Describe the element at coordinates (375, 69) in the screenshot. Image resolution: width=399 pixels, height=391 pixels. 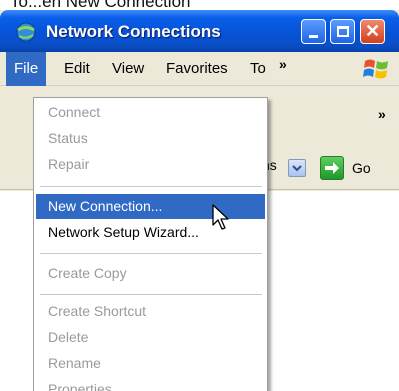
I see `windows-logo-icon` at that location.